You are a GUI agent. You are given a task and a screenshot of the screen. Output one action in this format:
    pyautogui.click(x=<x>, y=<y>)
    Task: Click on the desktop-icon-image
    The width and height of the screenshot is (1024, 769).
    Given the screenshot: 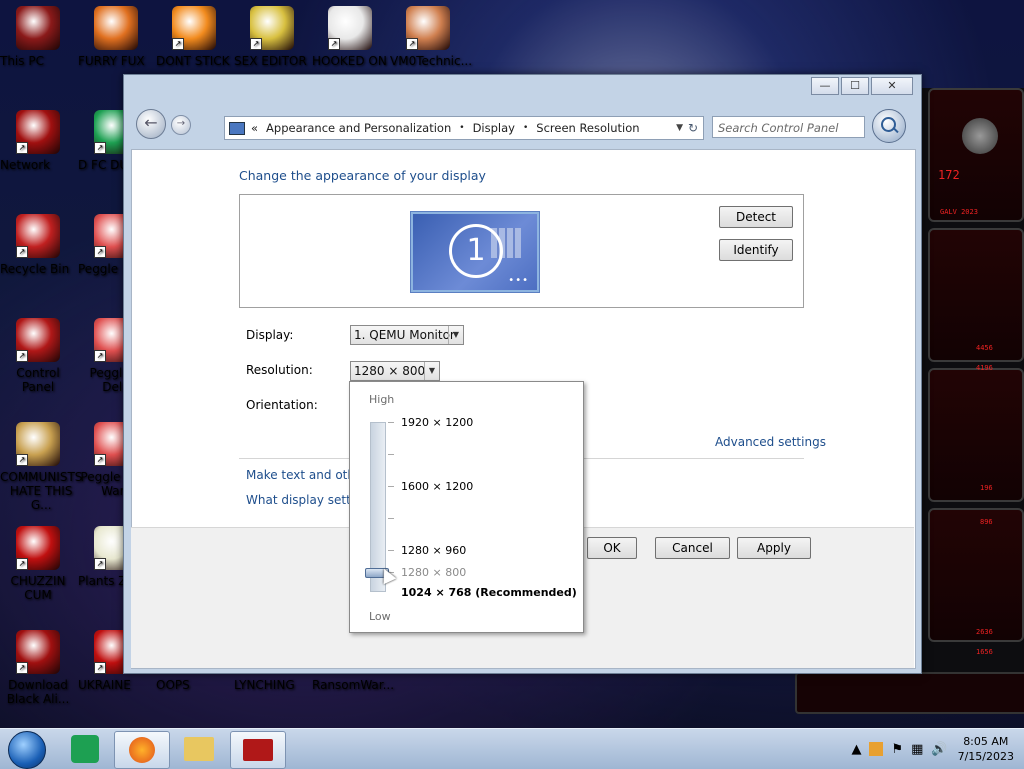 What is the action you would take?
    pyautogui.click(x=116, y=28)
    